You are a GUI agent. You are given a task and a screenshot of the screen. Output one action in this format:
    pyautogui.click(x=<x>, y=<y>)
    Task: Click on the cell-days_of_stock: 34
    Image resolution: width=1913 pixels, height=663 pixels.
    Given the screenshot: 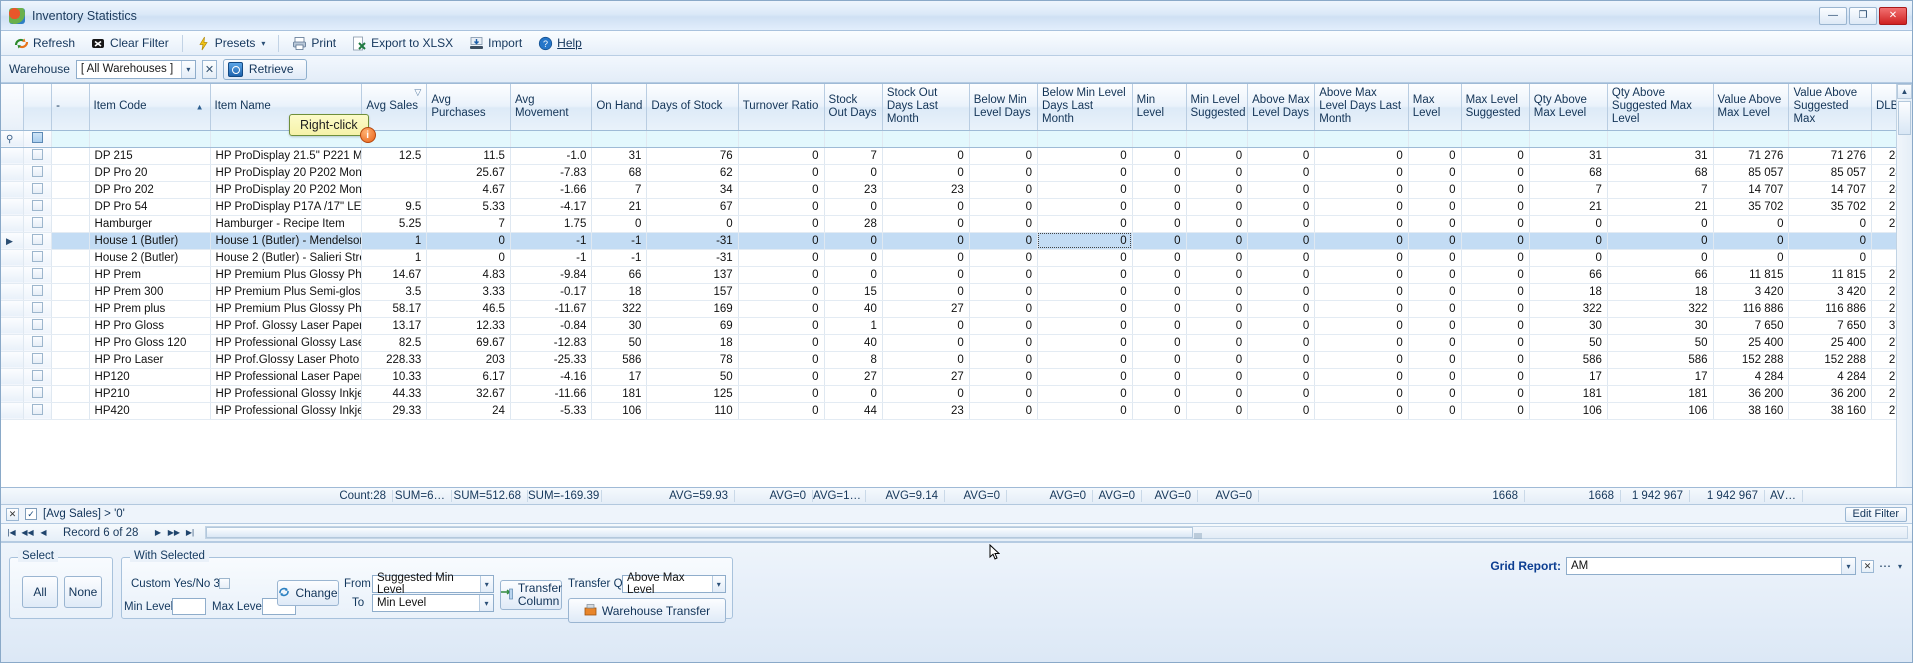 What is the action you would take?
    pyautogui.click(x=692, y=190)
    